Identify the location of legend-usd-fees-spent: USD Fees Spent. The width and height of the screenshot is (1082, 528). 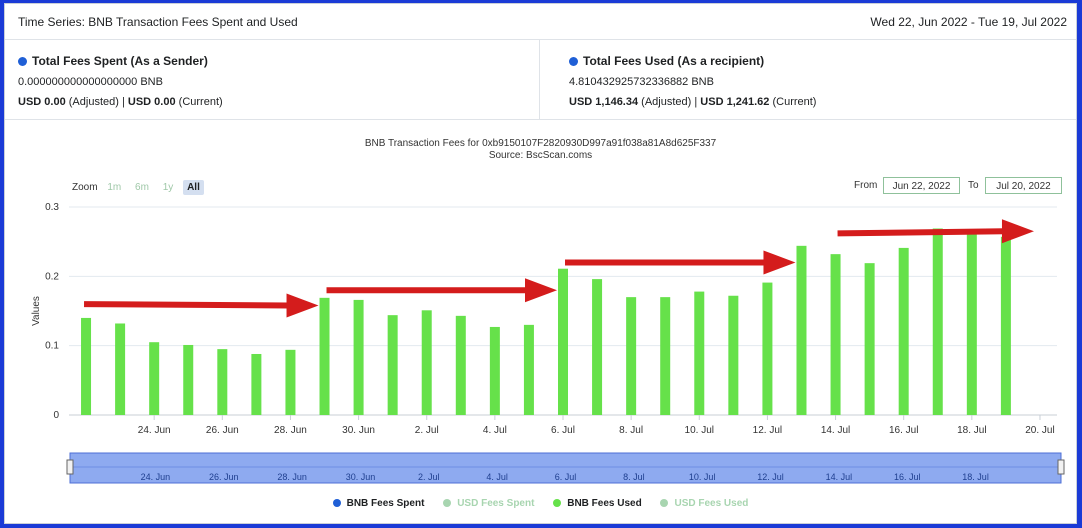
(488, 503).